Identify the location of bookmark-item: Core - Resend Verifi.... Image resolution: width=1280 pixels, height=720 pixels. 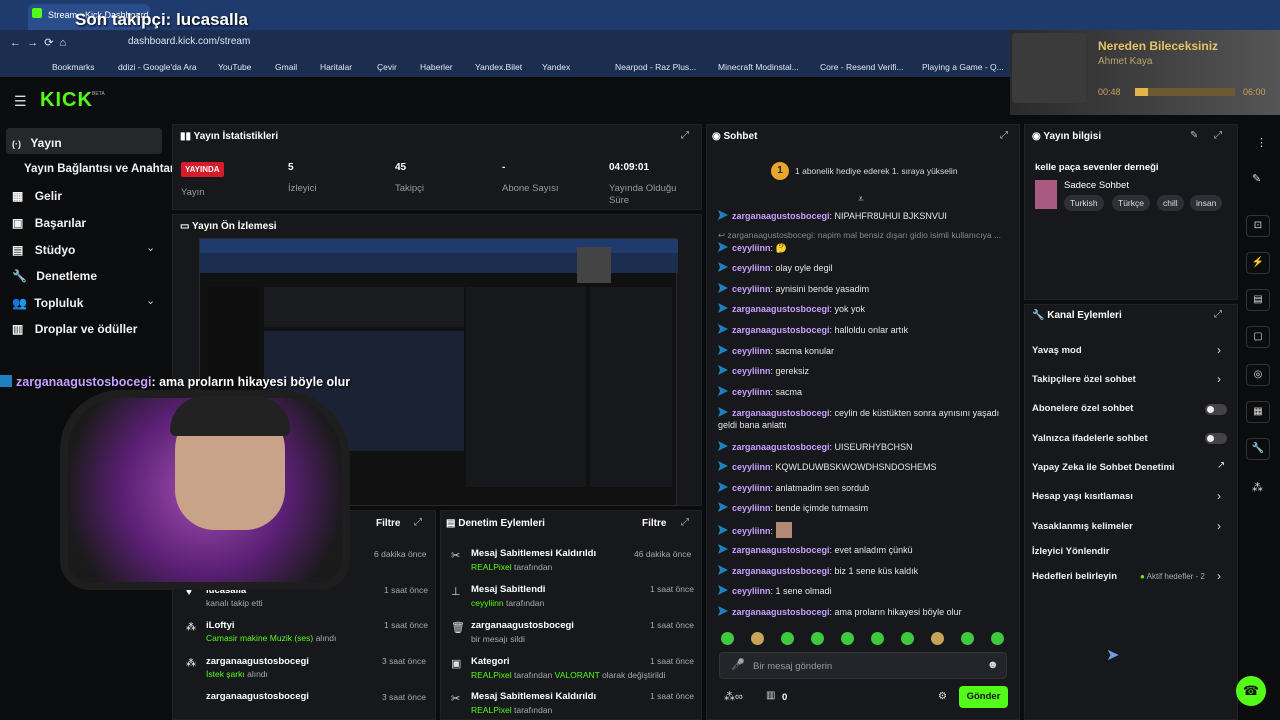
(862, 67).